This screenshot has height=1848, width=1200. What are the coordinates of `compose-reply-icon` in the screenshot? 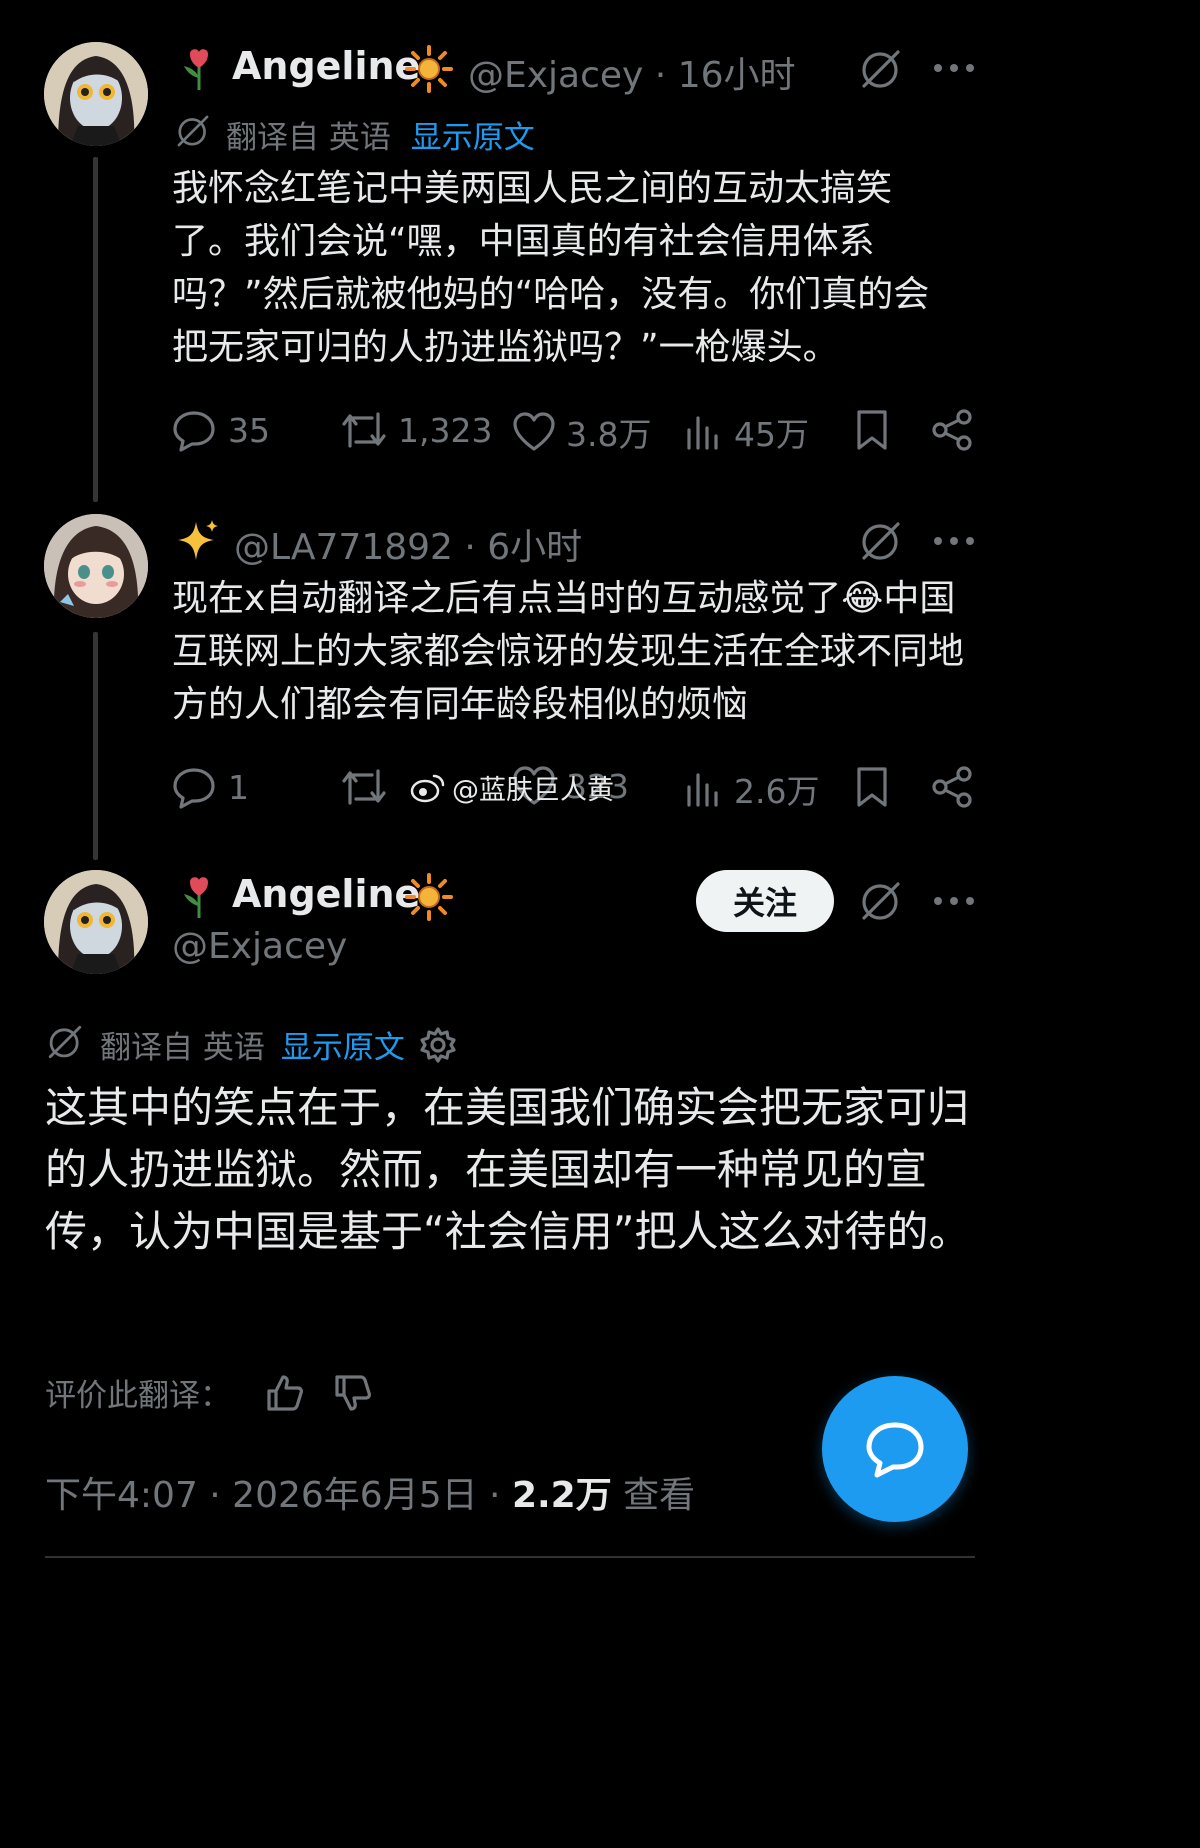 It's located at (895, 1450).